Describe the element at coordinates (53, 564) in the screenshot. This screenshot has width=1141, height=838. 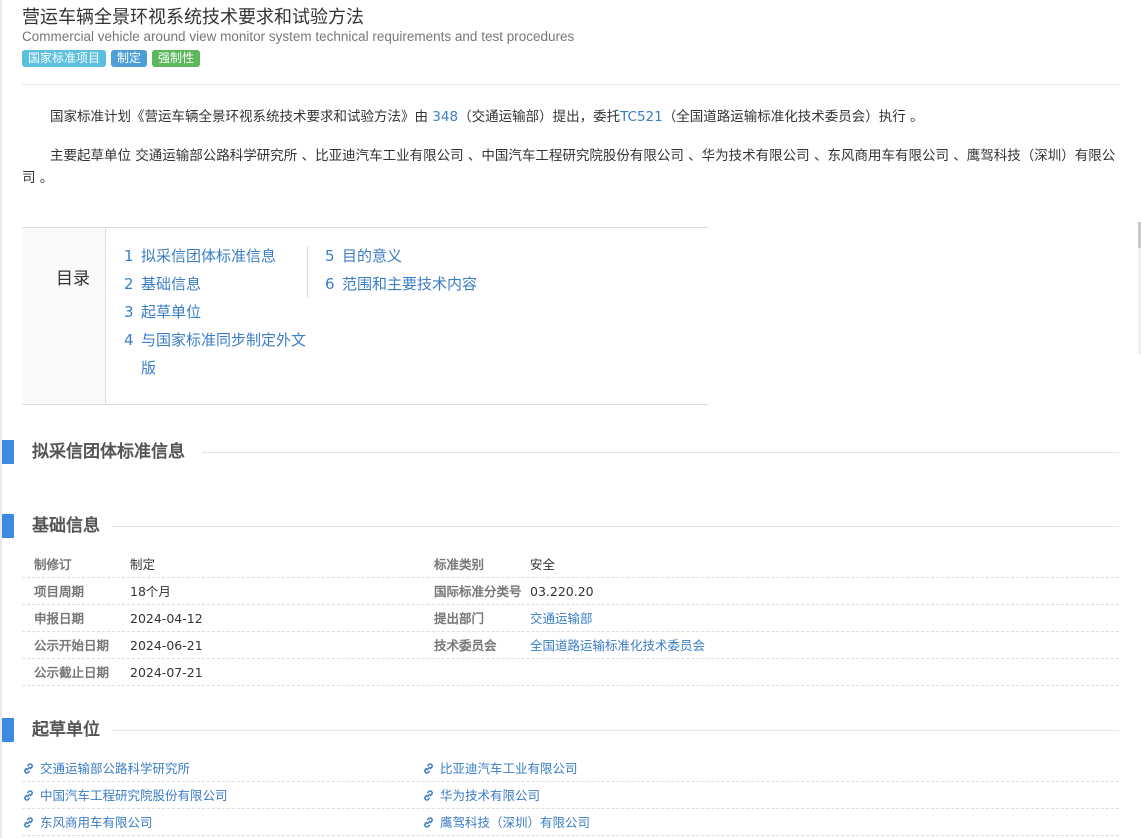
I see `info-label: 制修订` at that location.